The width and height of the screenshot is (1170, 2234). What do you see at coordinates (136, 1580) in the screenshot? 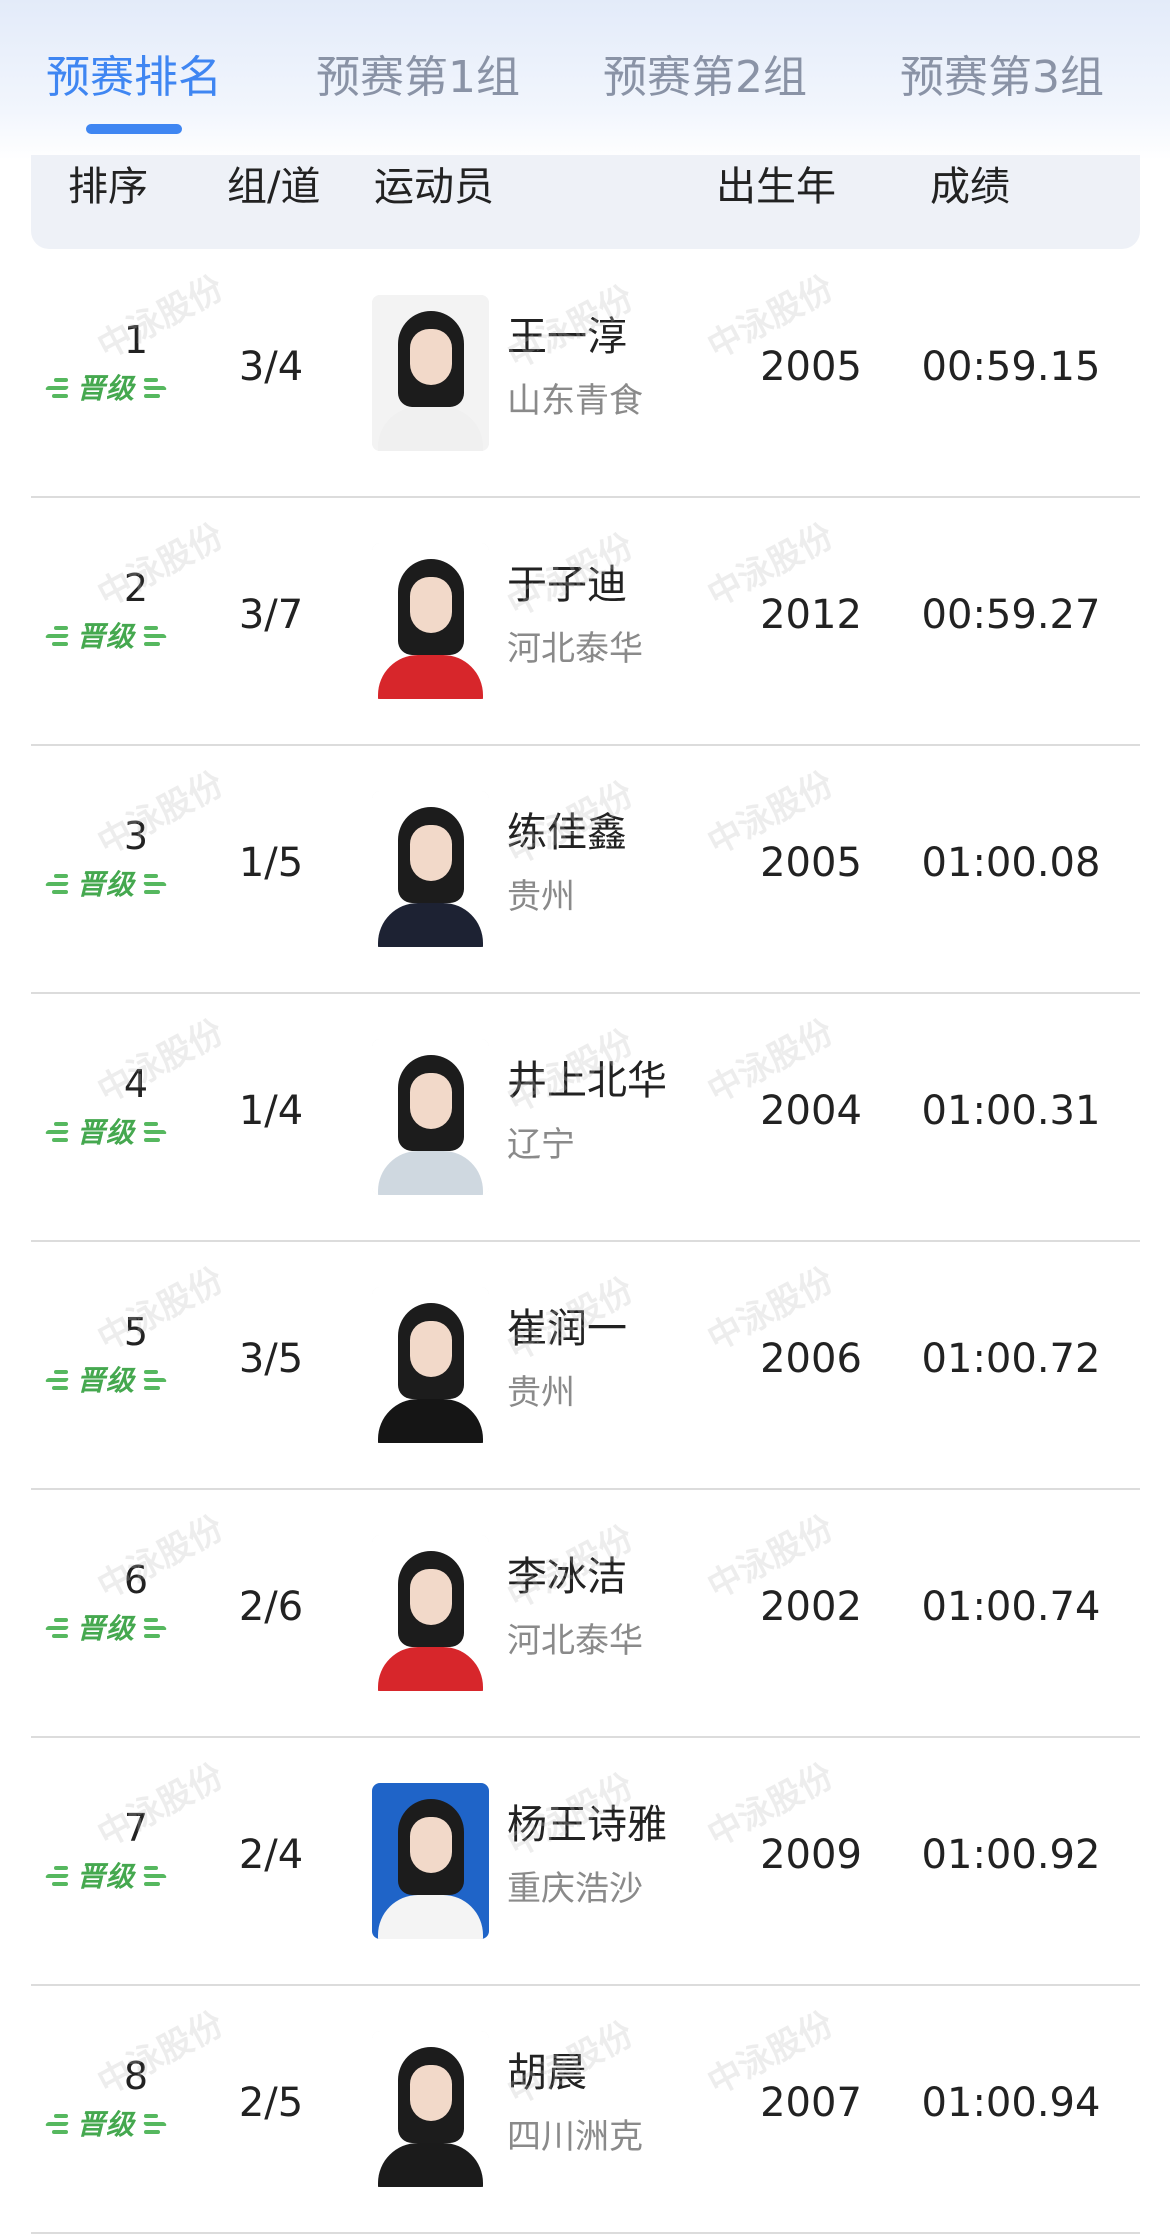
I see `rank-number: 6` at bounding box center [136, 1580].